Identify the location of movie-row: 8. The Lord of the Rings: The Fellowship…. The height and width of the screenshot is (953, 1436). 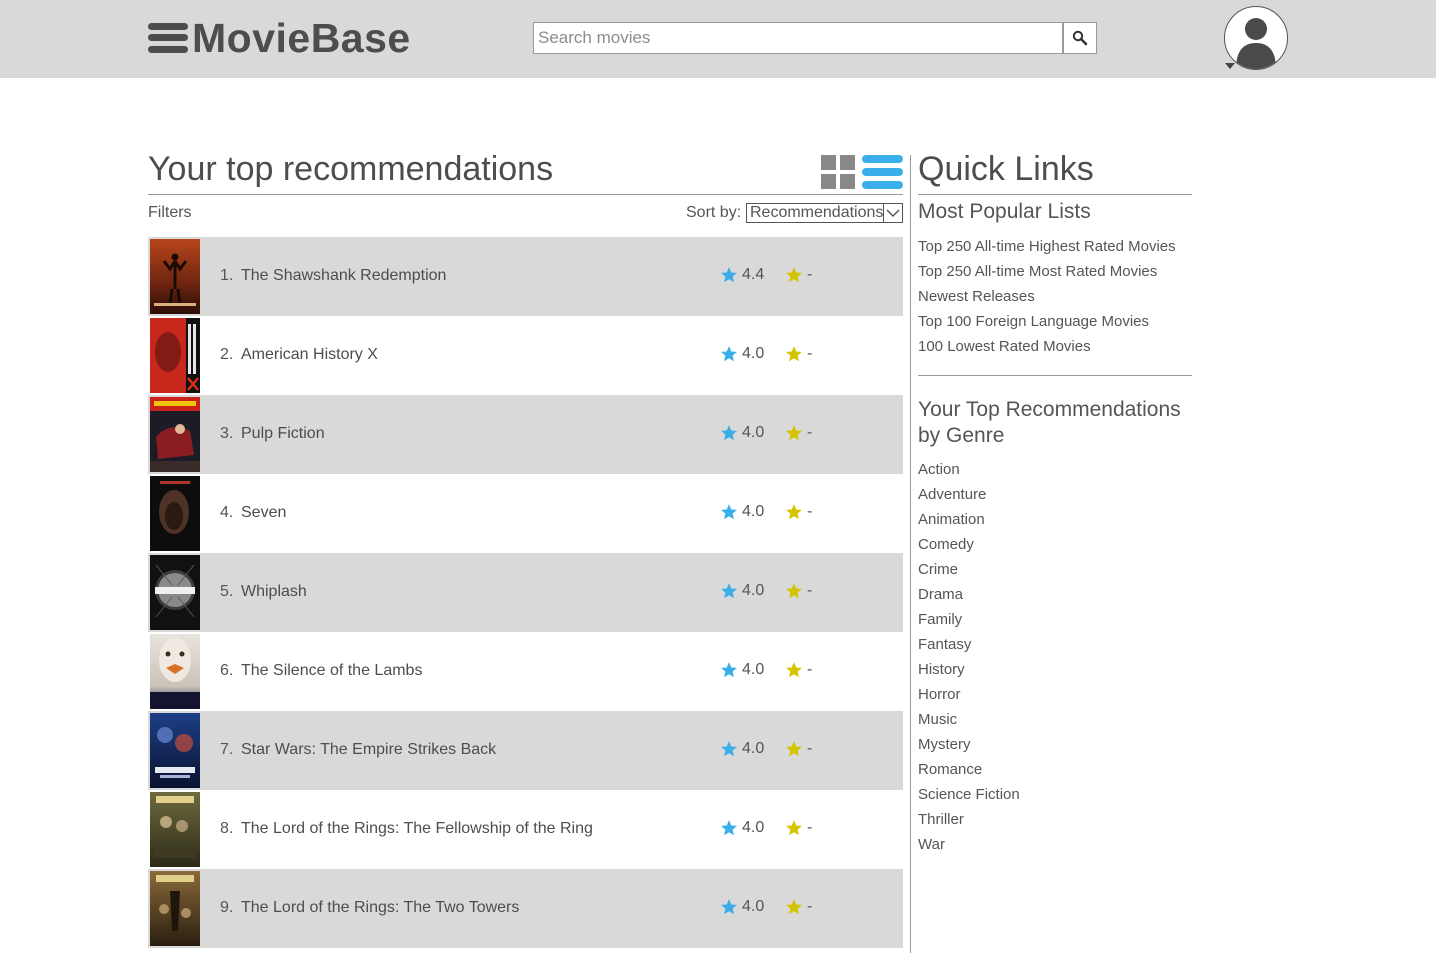
(525, 829).